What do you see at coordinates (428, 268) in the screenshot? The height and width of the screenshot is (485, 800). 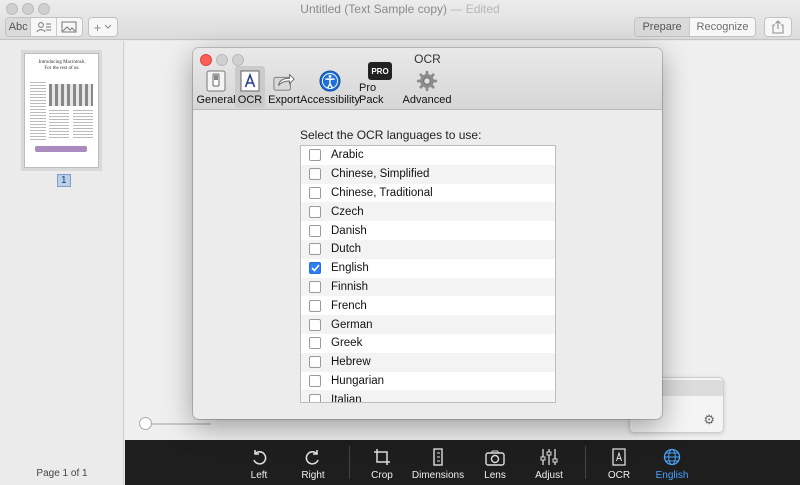 I see `language-row: English` at bounding box center [428, 268].